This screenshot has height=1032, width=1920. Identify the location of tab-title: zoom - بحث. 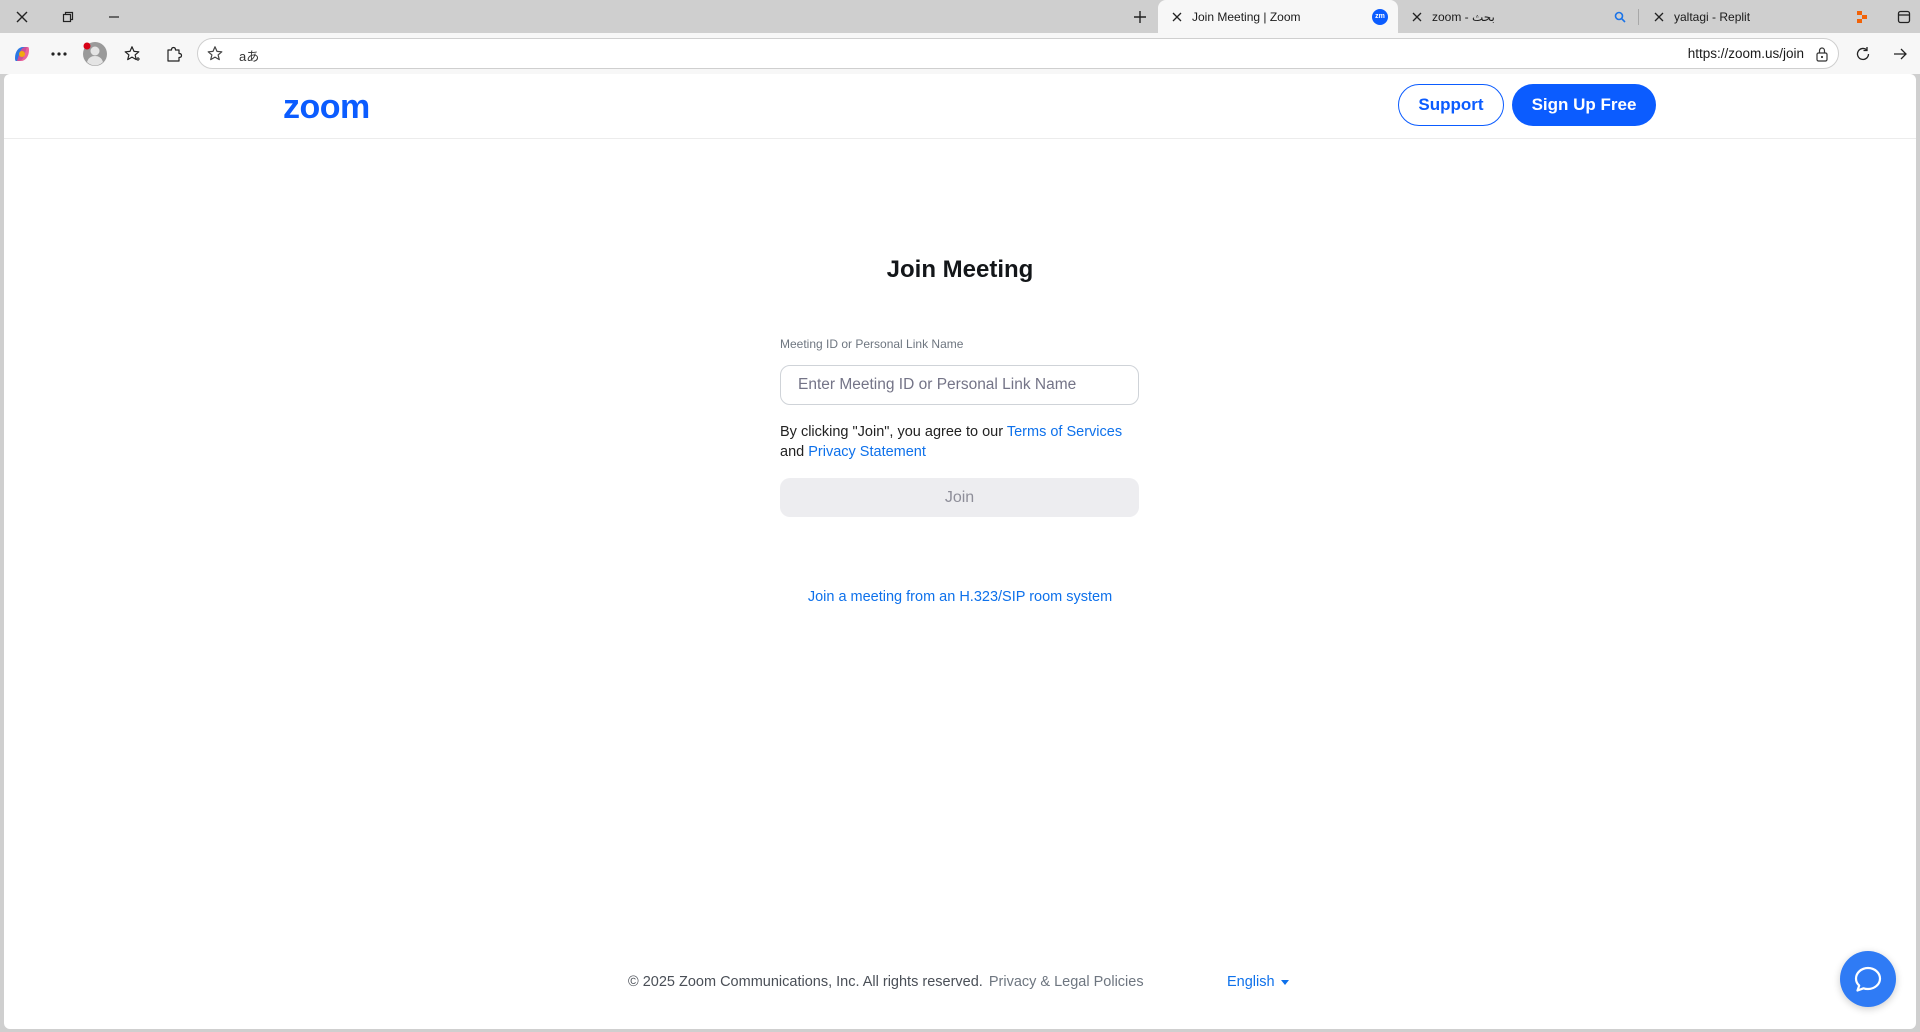
(1463, 16).